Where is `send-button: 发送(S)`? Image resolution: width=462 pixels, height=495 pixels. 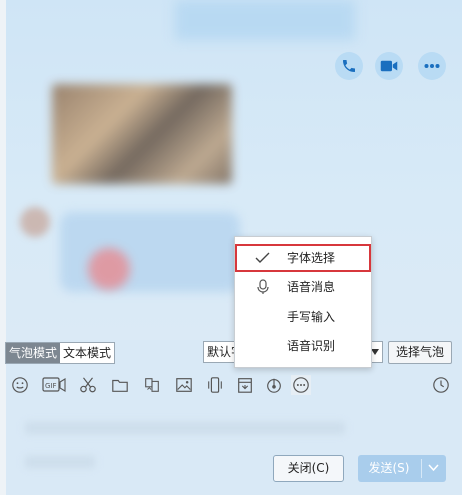 send-button: 发送(S) is located at coordinates (402, 468).